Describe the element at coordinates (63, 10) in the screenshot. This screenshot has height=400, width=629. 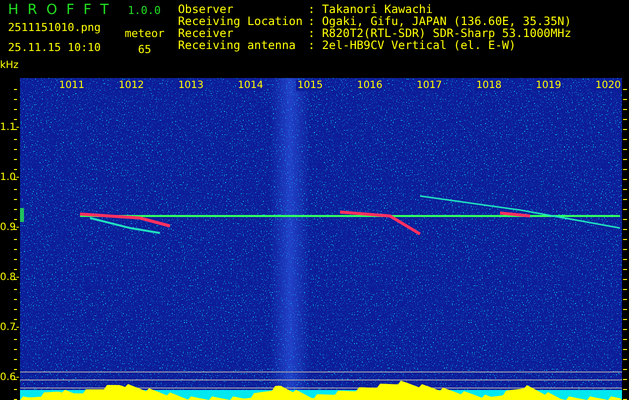
I see `app-title: HROFFT` at that location.